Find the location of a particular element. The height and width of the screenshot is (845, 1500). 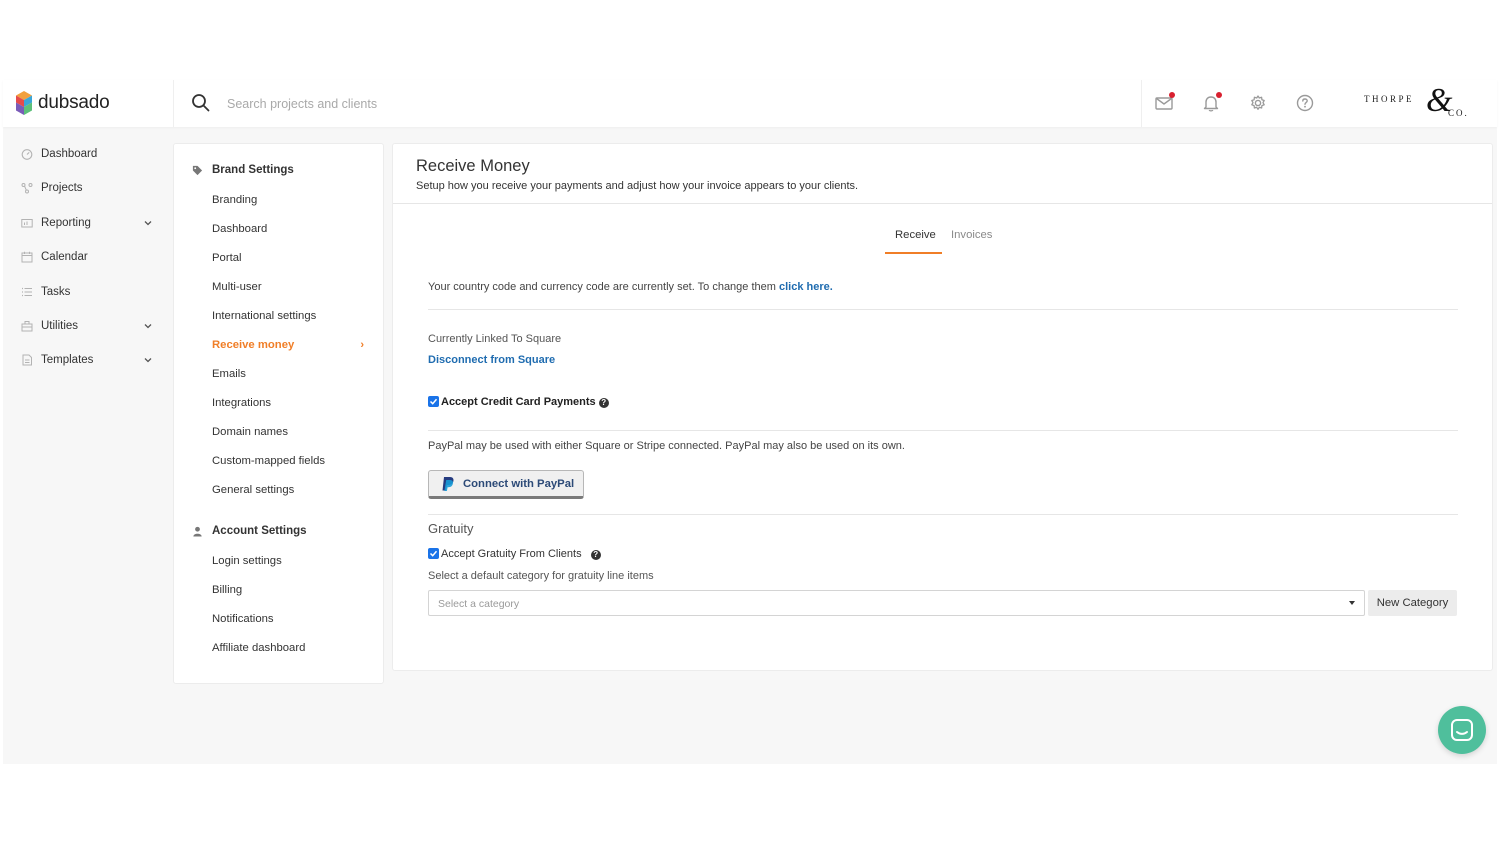

page-title: Receive Money is located at coordinates (473, 166).